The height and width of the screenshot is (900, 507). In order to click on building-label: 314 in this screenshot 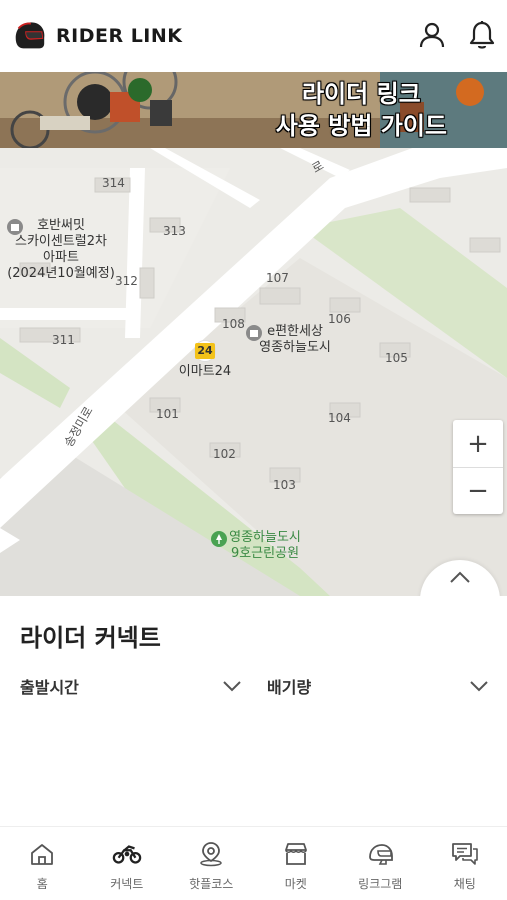, I will do `click(113, 183)`.